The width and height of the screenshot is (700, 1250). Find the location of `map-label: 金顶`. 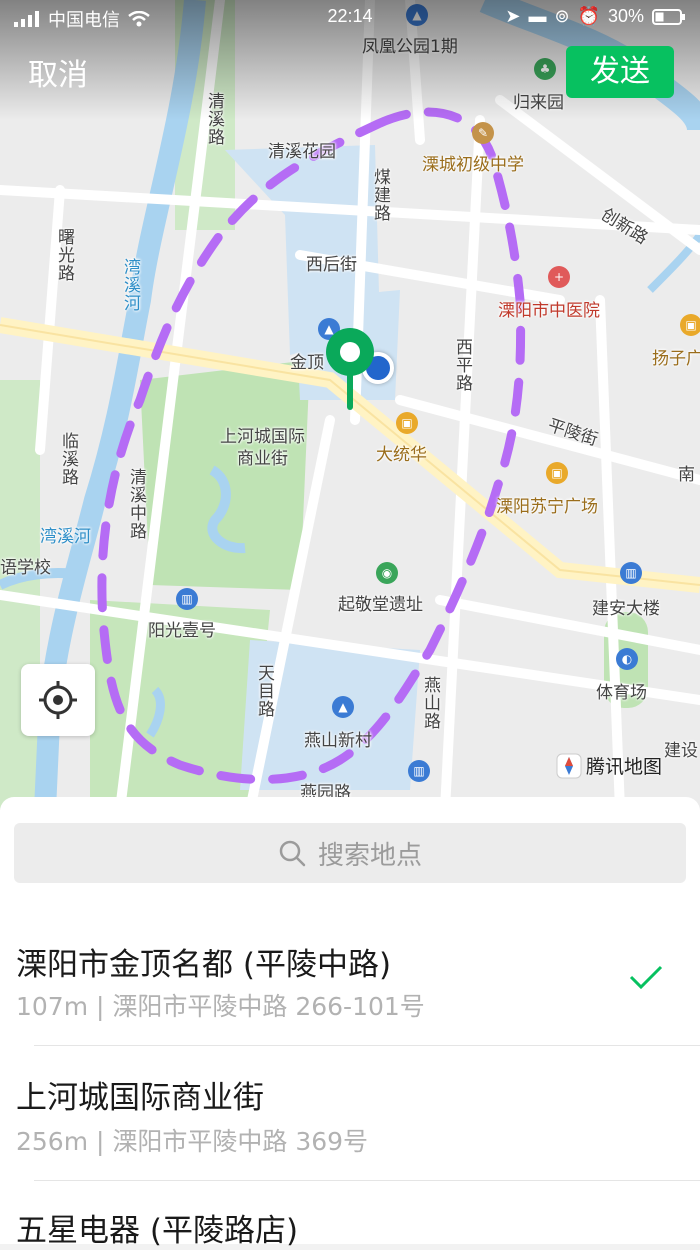

map-label: 金顶 is located at coordinates (307, 363).